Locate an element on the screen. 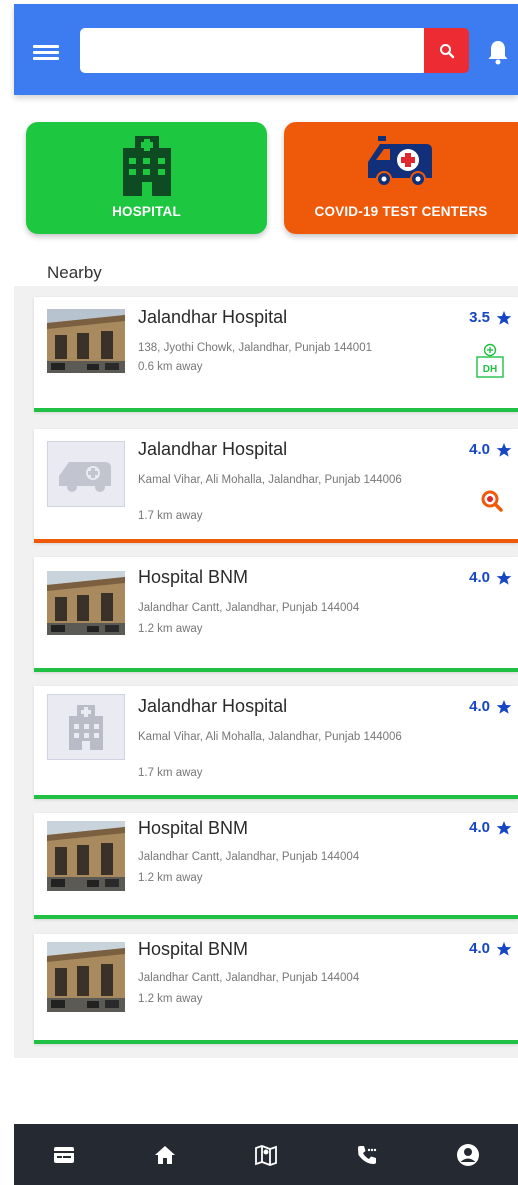  nav-home is located at coordinates (165, 1154).